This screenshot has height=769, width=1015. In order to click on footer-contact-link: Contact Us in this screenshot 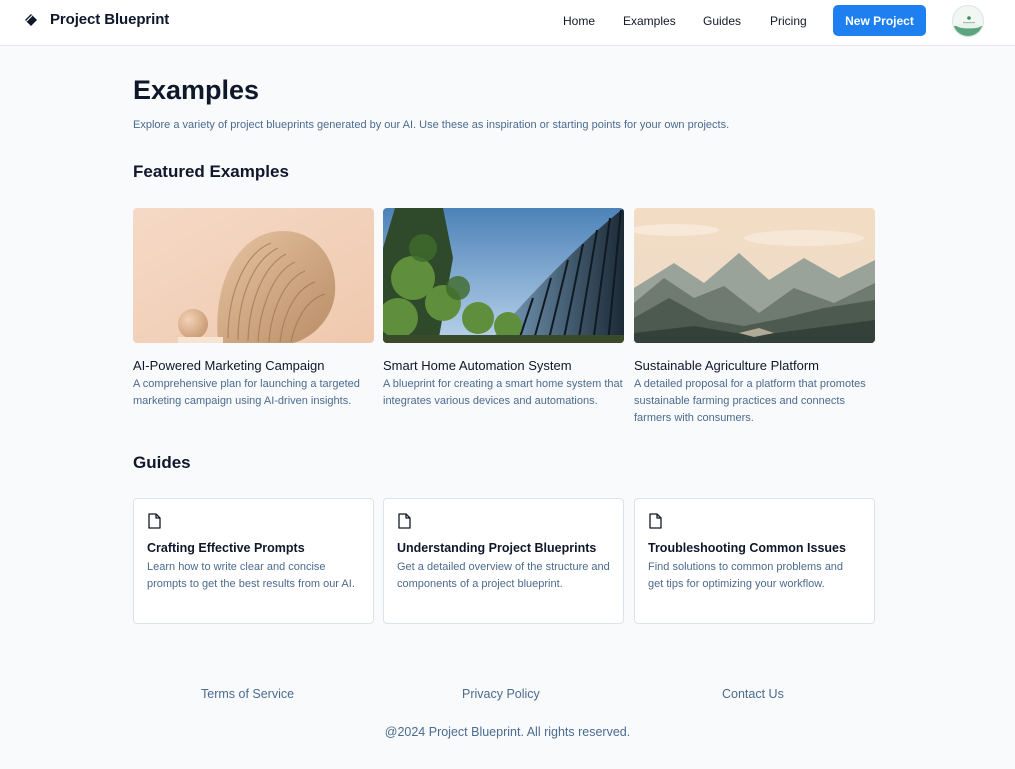, I will do `click(753, 694)`.